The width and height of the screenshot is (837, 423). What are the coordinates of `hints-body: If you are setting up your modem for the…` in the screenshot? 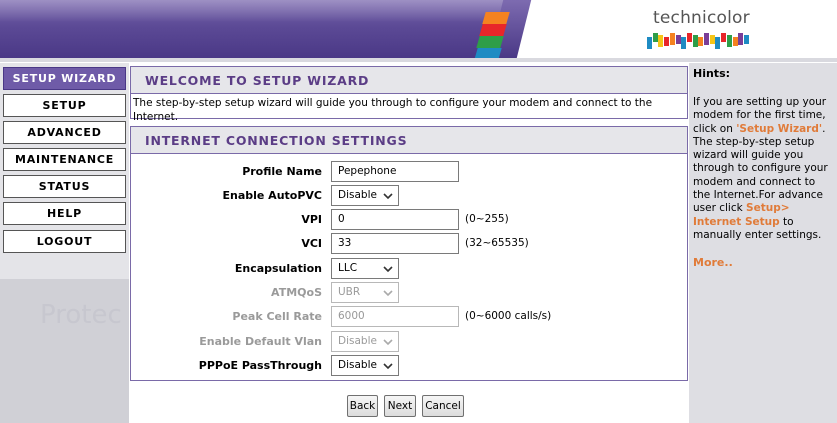 It's located at (763, 169).